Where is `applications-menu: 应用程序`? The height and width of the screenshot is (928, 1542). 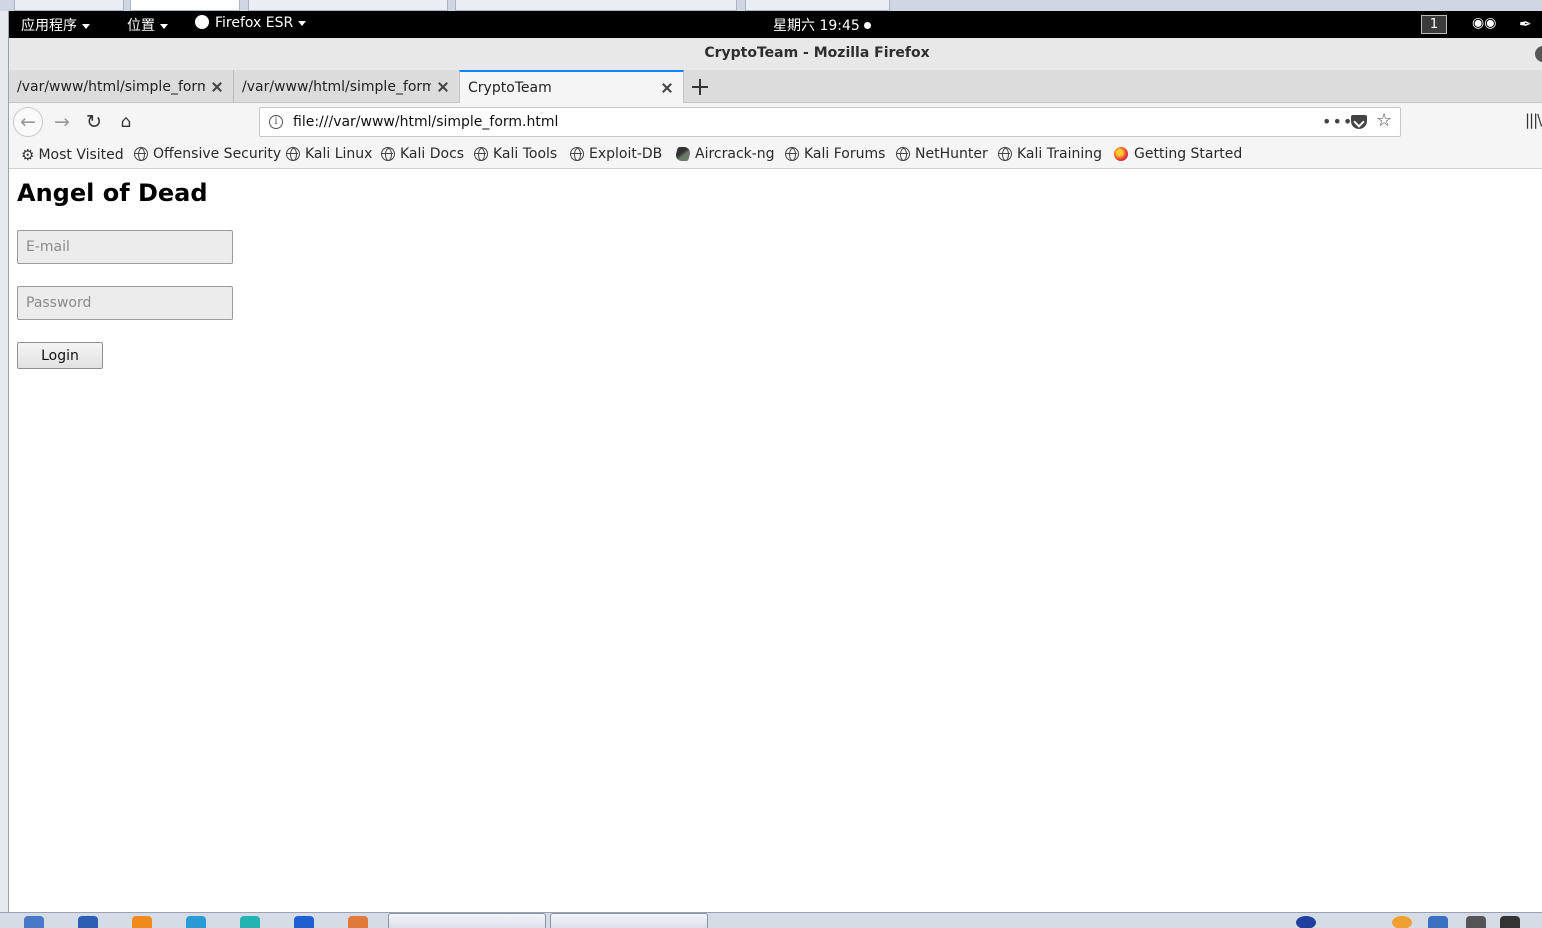
applications-menu: 应用程序 is located at coordinates (55, 25).